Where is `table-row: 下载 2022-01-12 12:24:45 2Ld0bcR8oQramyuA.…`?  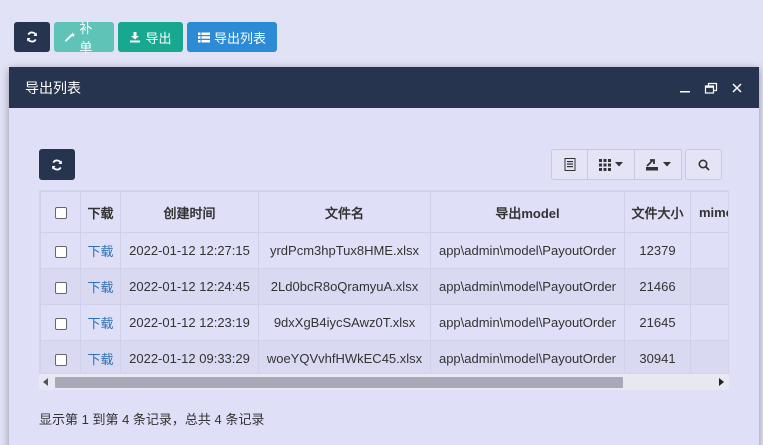 table-row: 下载 2022-01-12 12:24:45 2Ld0bcR8oQramyuA.… is located at coordinates (384, 286).